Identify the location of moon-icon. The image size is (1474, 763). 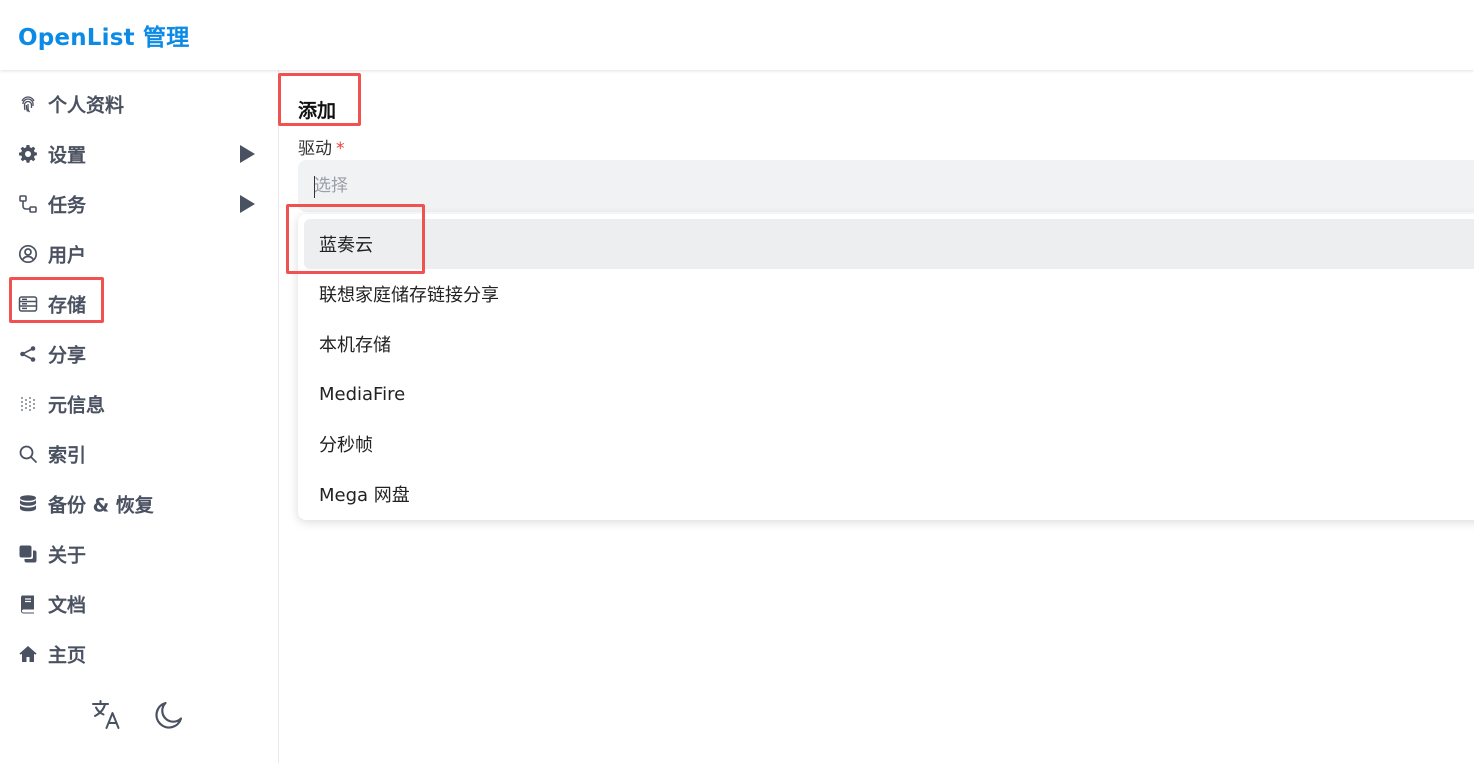
(169, 715).